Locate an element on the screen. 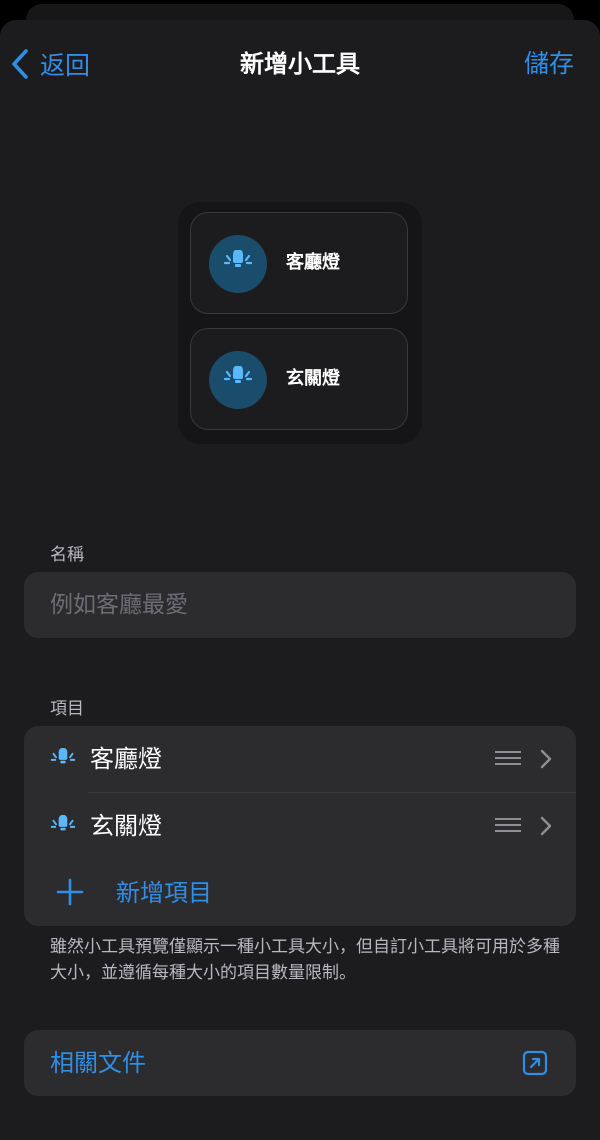 The image size is (600, 1140). page-title: 新增小工具 is located at coordinates (300, 64).